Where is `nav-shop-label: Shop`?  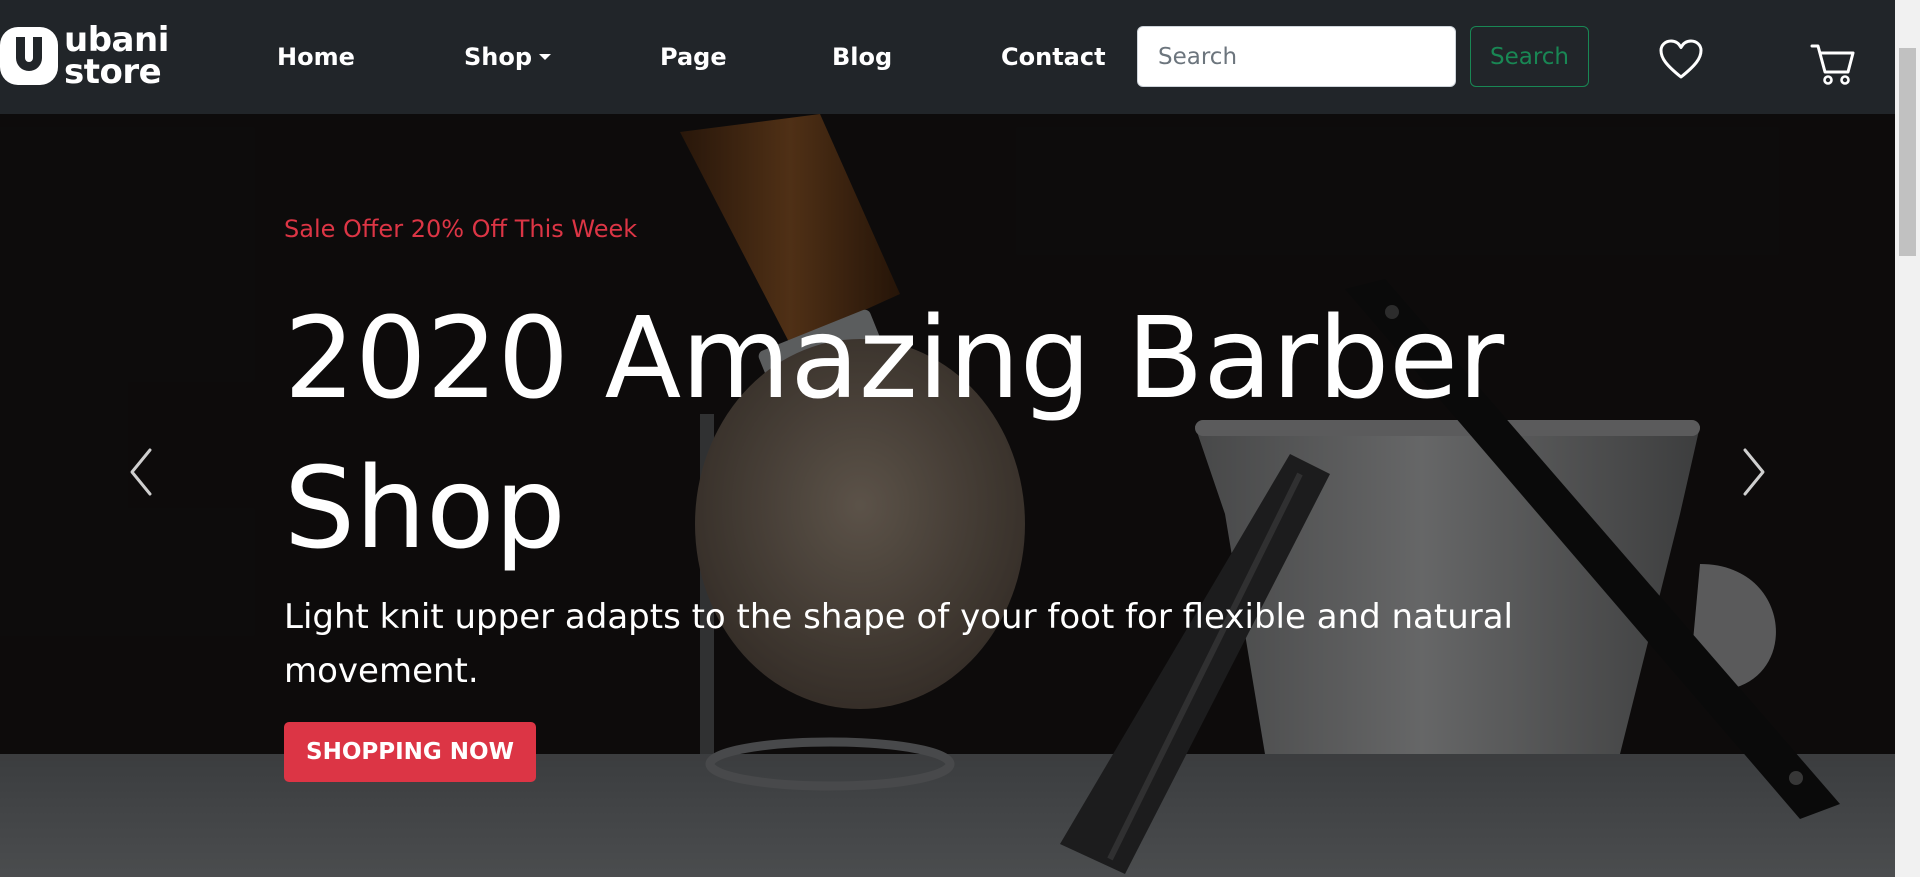
nav-shop-label: Shop is located at coordinates (498, 57).